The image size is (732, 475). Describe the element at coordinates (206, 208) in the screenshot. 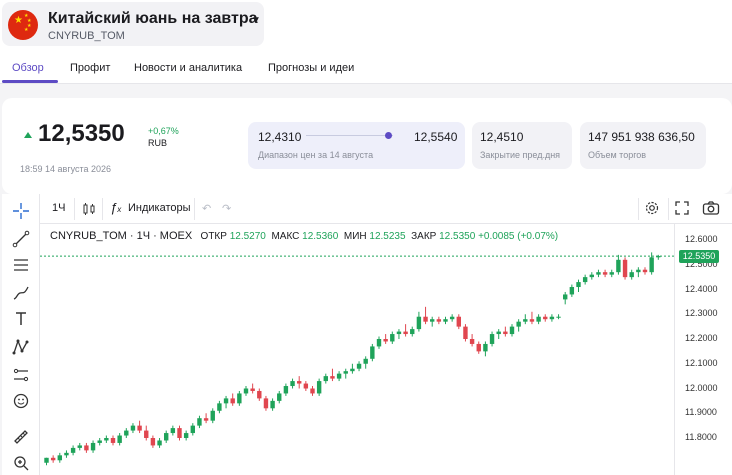

I see `undo-icon: ↶` at that location.